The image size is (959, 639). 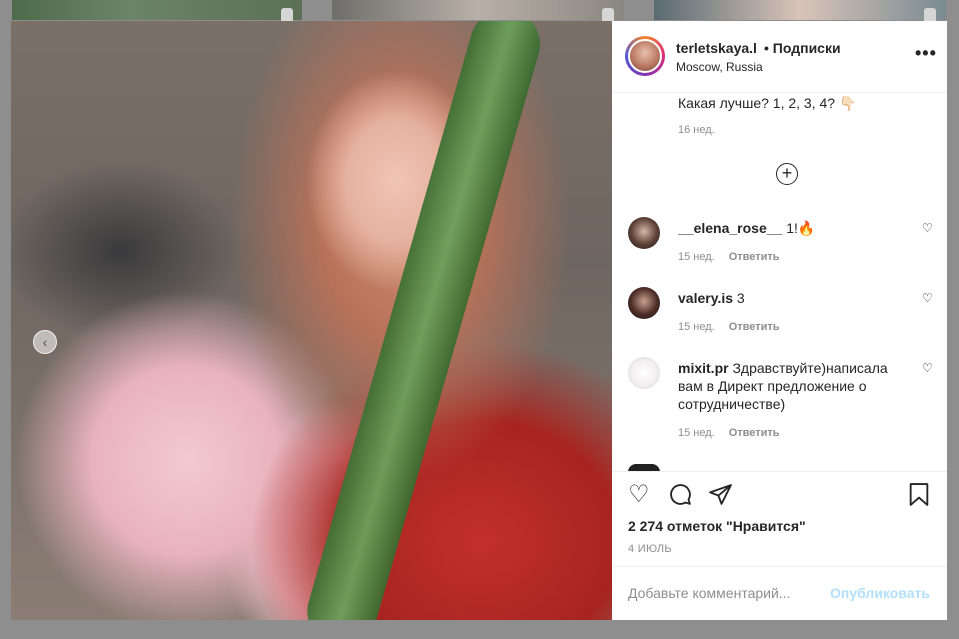 What do you see at coordinates (703, 368) in the screenshot?
I see `commenter-username: mixit.pr` at bounding box center [703, 368].